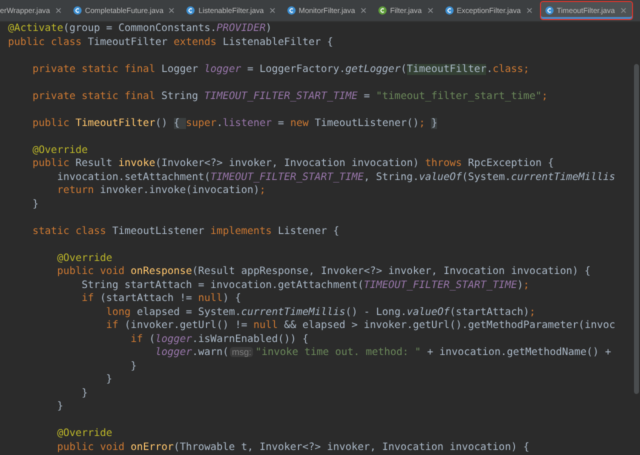 The width and height of the screenshot is (640, 455). What do you see at coordinates (383, 353) in the screenshot?
I see `code-line: logger.warn( msg: "invoke time out. method: " + invocation.getMethodName() +` at bounding box center [383, 353].